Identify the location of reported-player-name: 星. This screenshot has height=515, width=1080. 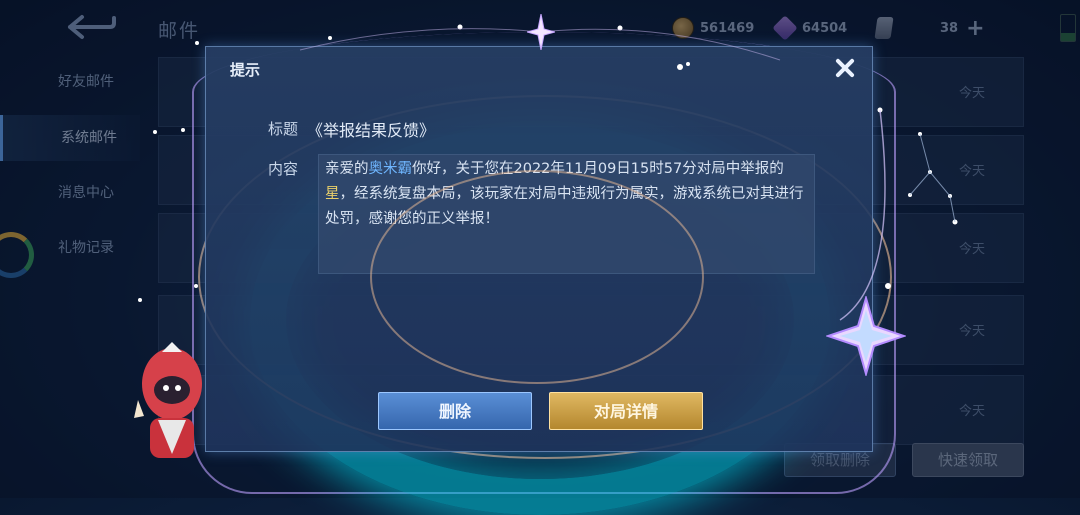
(332, 194).